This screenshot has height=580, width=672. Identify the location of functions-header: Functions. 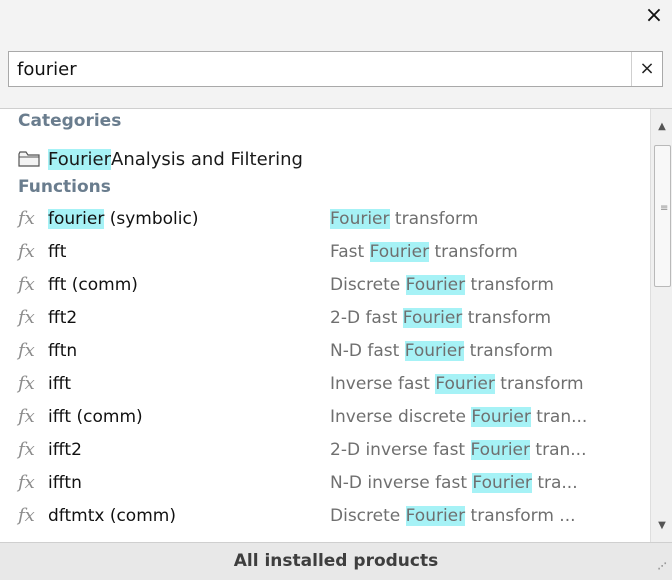
(64, 187).